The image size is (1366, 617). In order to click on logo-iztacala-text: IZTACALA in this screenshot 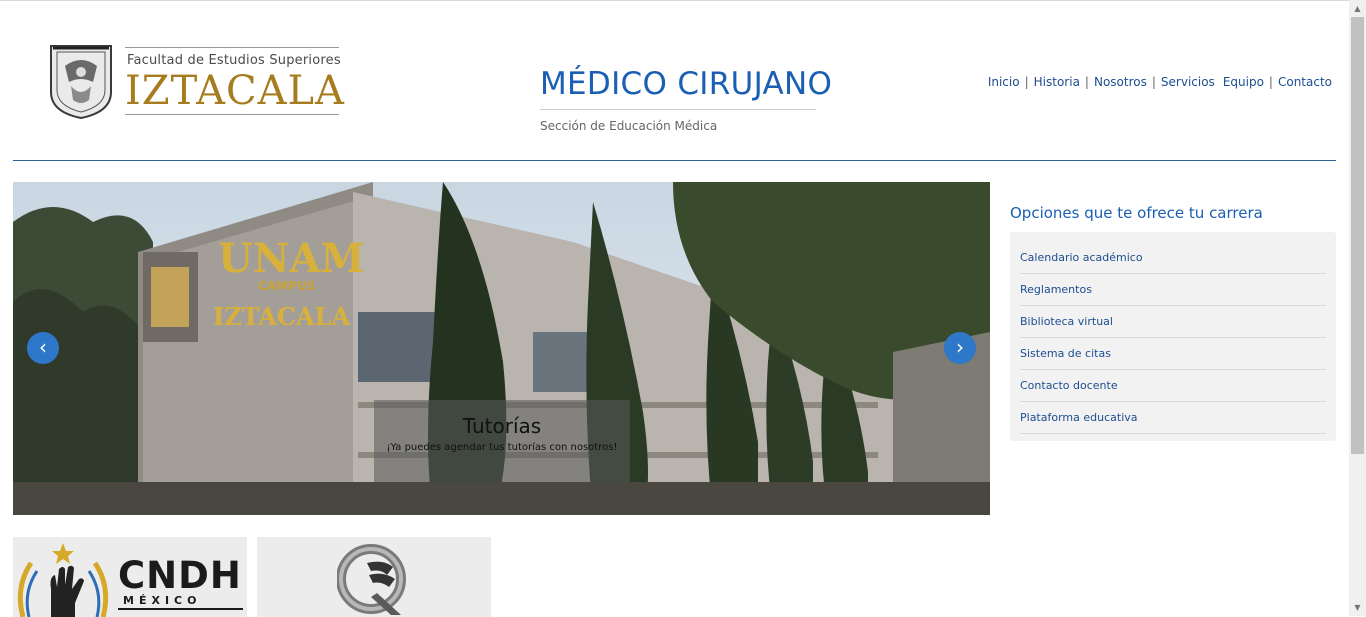, I will do `click(235, 91)`.